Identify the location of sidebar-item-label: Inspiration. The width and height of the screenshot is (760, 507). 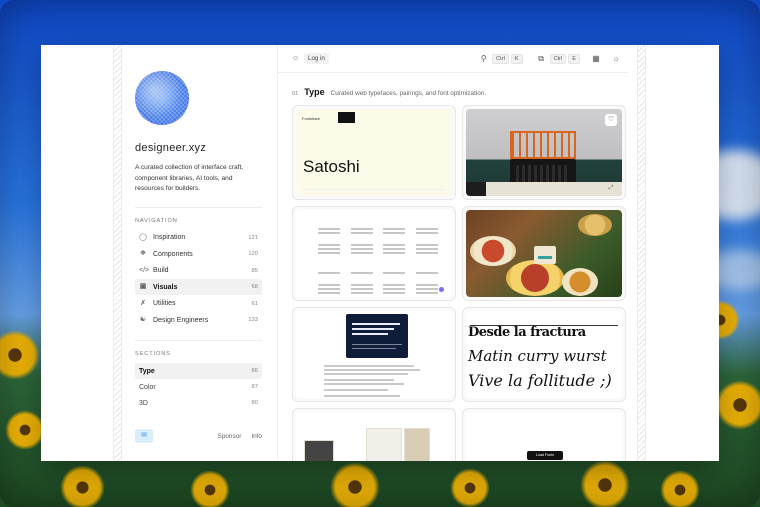
(169, 238).